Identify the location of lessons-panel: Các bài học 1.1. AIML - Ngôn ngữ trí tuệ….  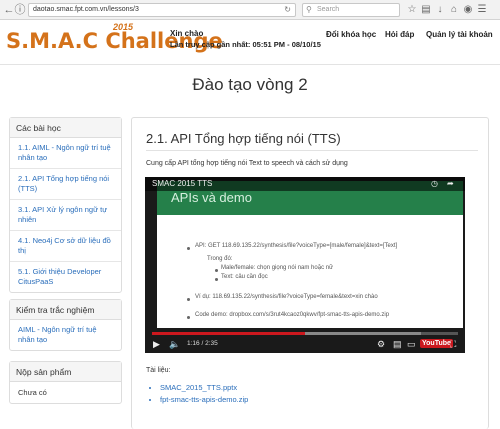
(65, 205).